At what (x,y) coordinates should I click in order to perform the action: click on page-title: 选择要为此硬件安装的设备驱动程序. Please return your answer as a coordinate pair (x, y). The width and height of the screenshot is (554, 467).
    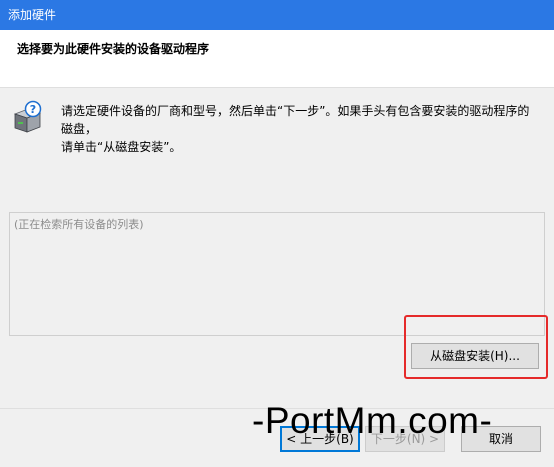
    Looking at the image, I should click on (113, 49).